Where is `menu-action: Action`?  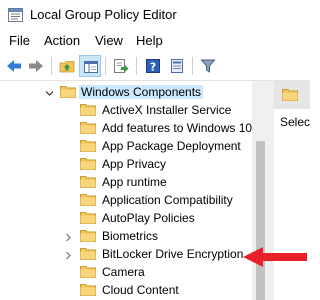 menu-action: Action is located at coordinates (62, 40).